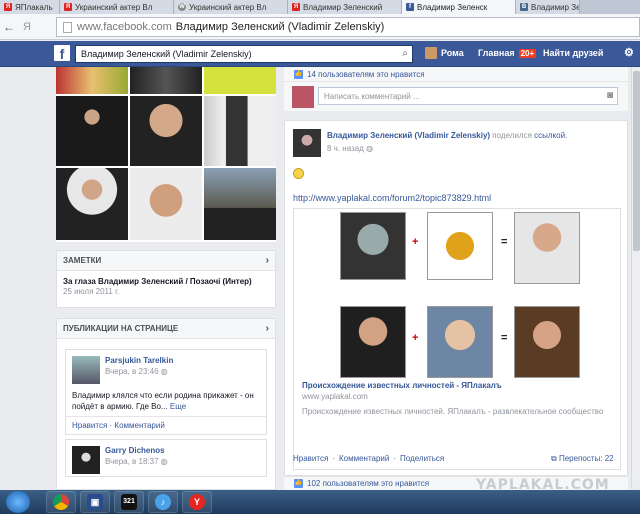  I want to click on list-item: Garry Dichenos Вчера, в 18:37 ◍, so click(166, 458).